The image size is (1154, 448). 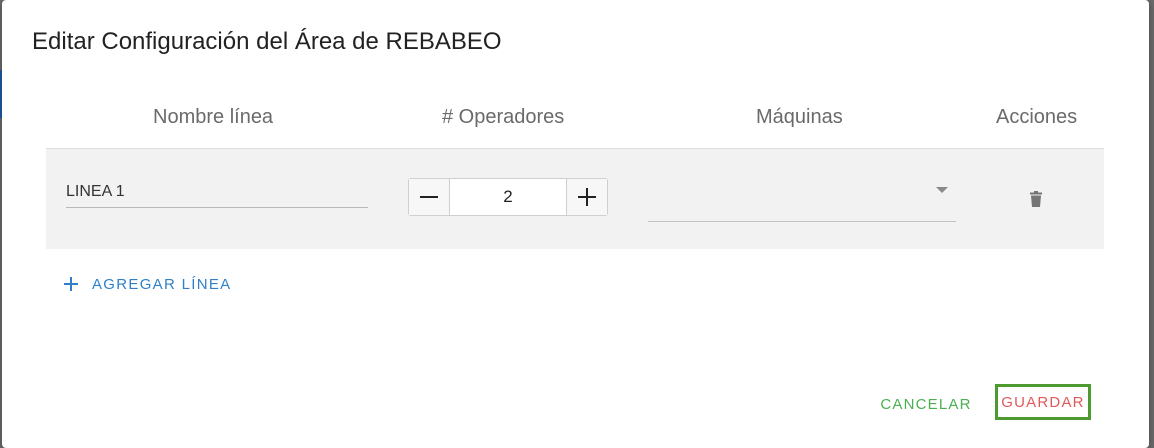 What do you see at coordinates (926, 404) in the screenshot?
I see `cancel-button: CANCELAR` at bounding box center [926, 404].